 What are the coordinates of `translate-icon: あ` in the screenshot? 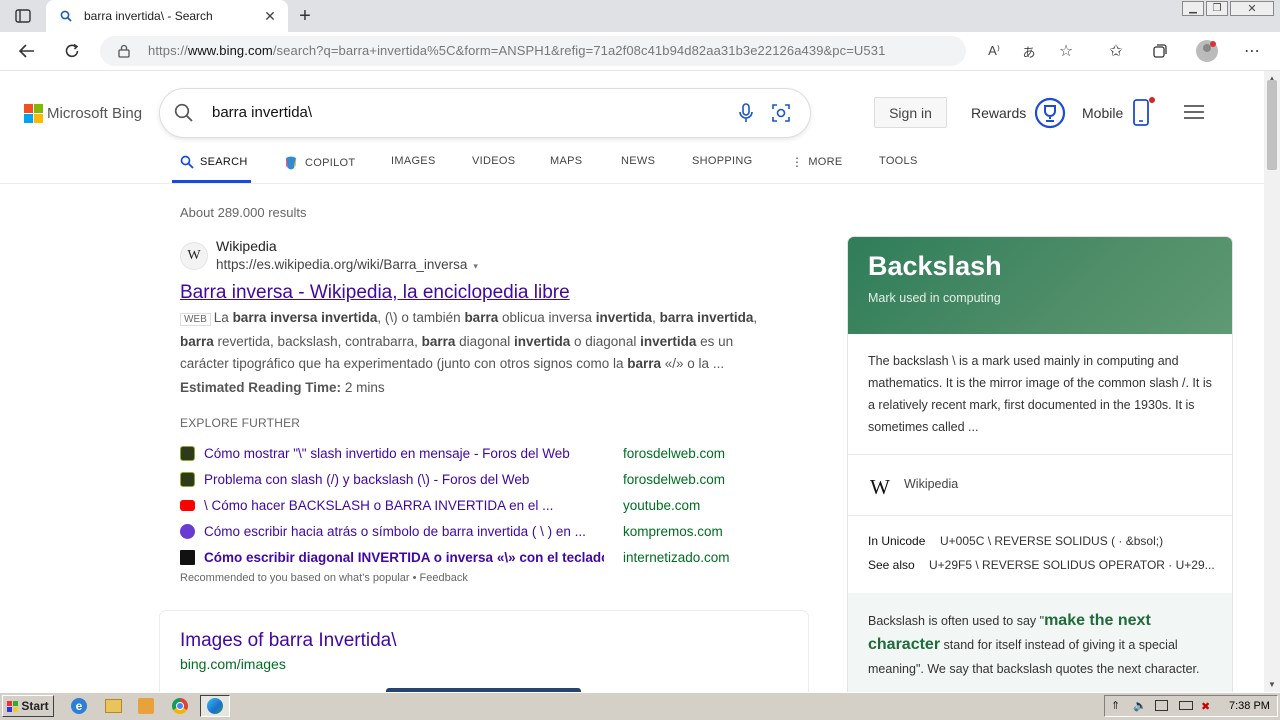 It's located at (1029, 51).